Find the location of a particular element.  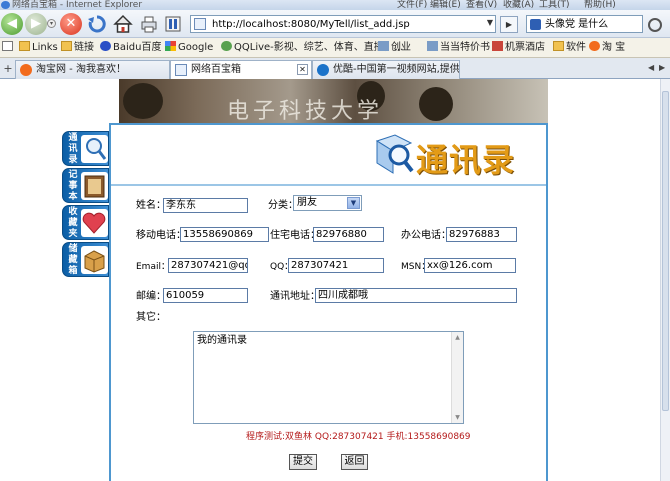

side-nav-storage: 储藏箱 is located at coordinates (85, 259).